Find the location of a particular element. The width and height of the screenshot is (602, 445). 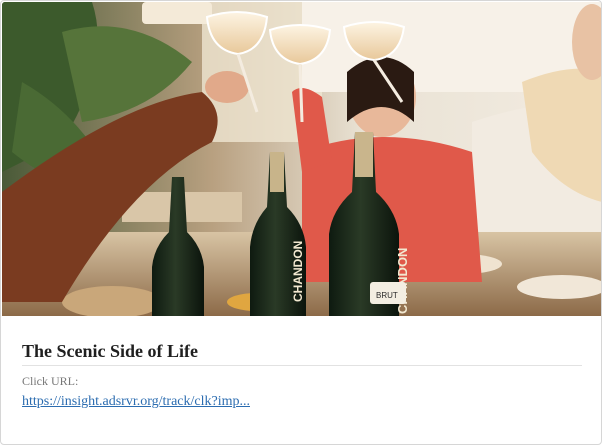

bottle-label-text: BRUT is located at coordinates (387, 295).